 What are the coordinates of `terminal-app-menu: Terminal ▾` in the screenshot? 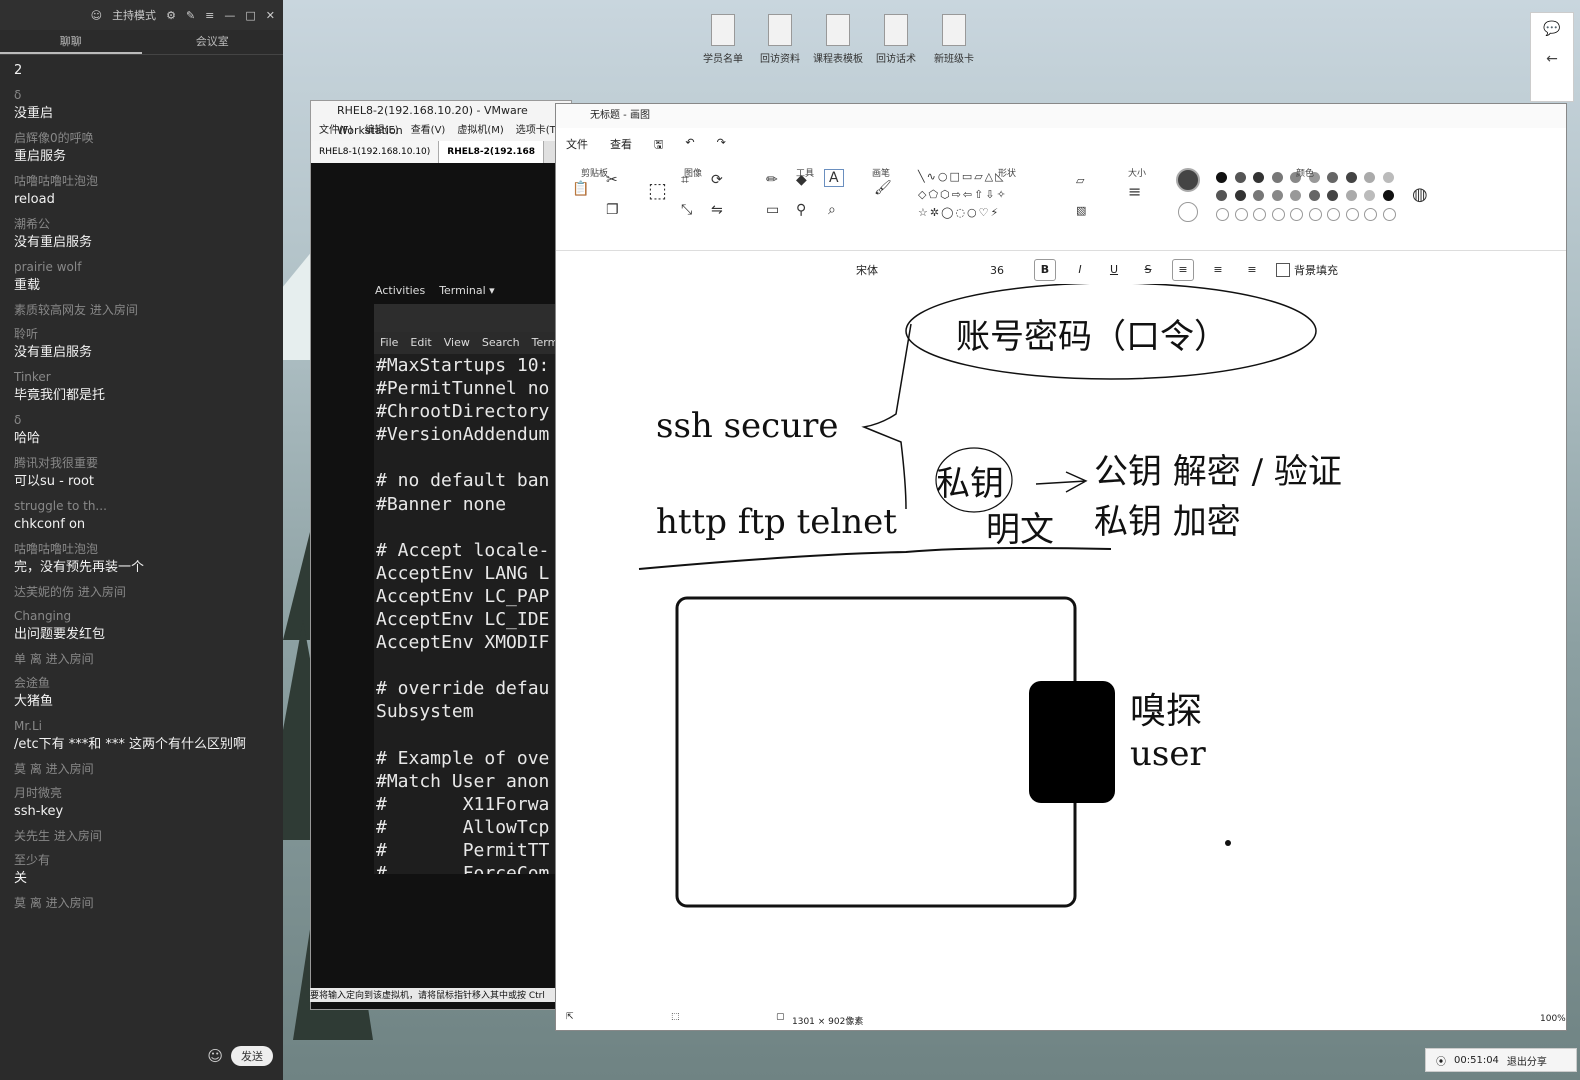 It's located at (467, 293).